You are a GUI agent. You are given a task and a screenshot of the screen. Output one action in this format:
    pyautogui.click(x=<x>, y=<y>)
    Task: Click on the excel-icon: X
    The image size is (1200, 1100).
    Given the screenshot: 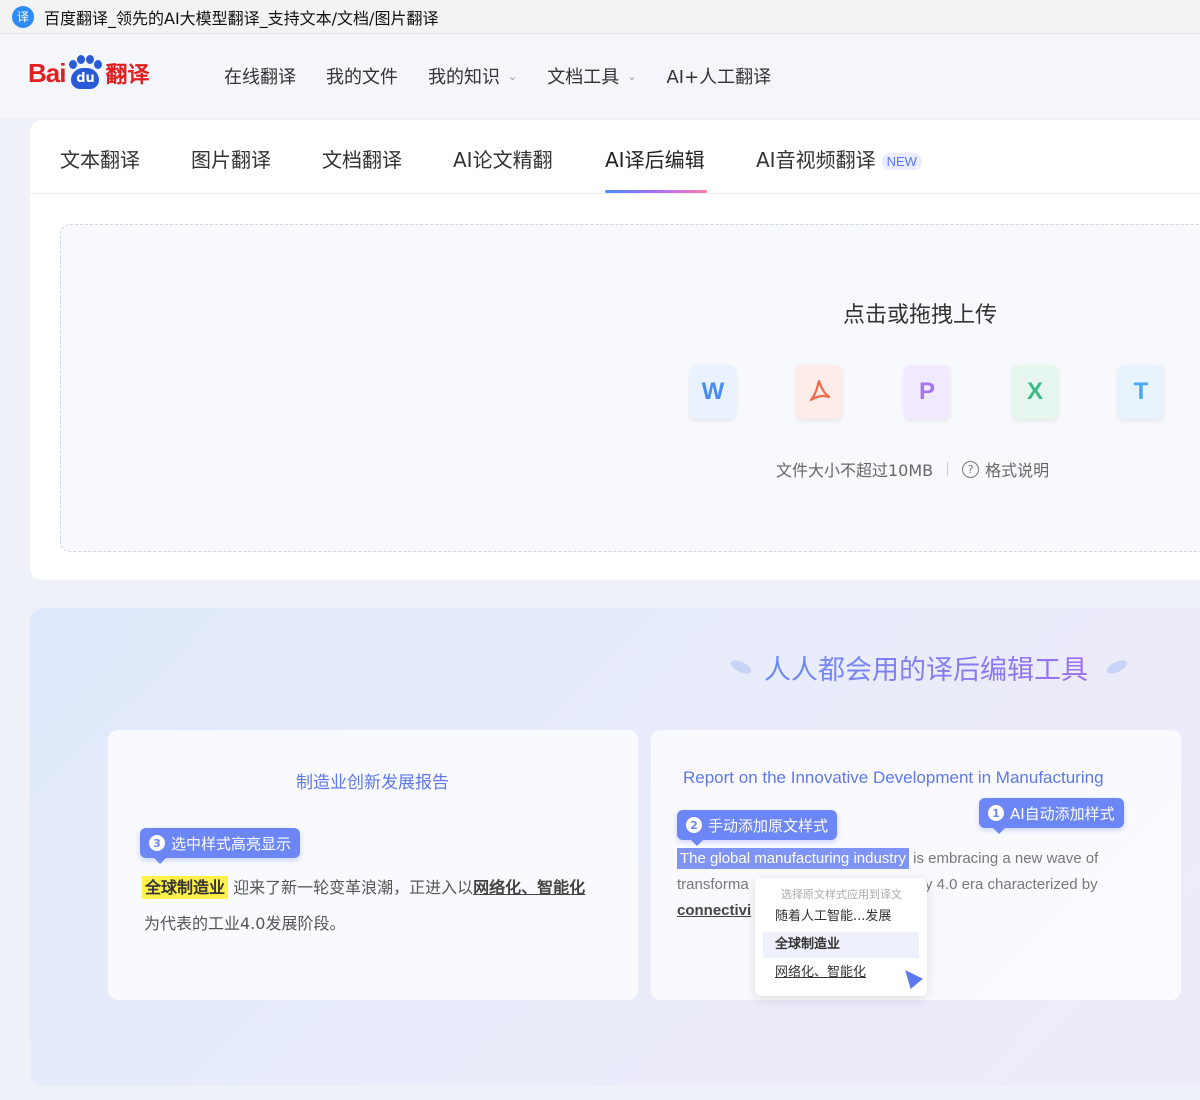 What is the action you would take?
    pyautogui.click(x=1035, y=392)
    